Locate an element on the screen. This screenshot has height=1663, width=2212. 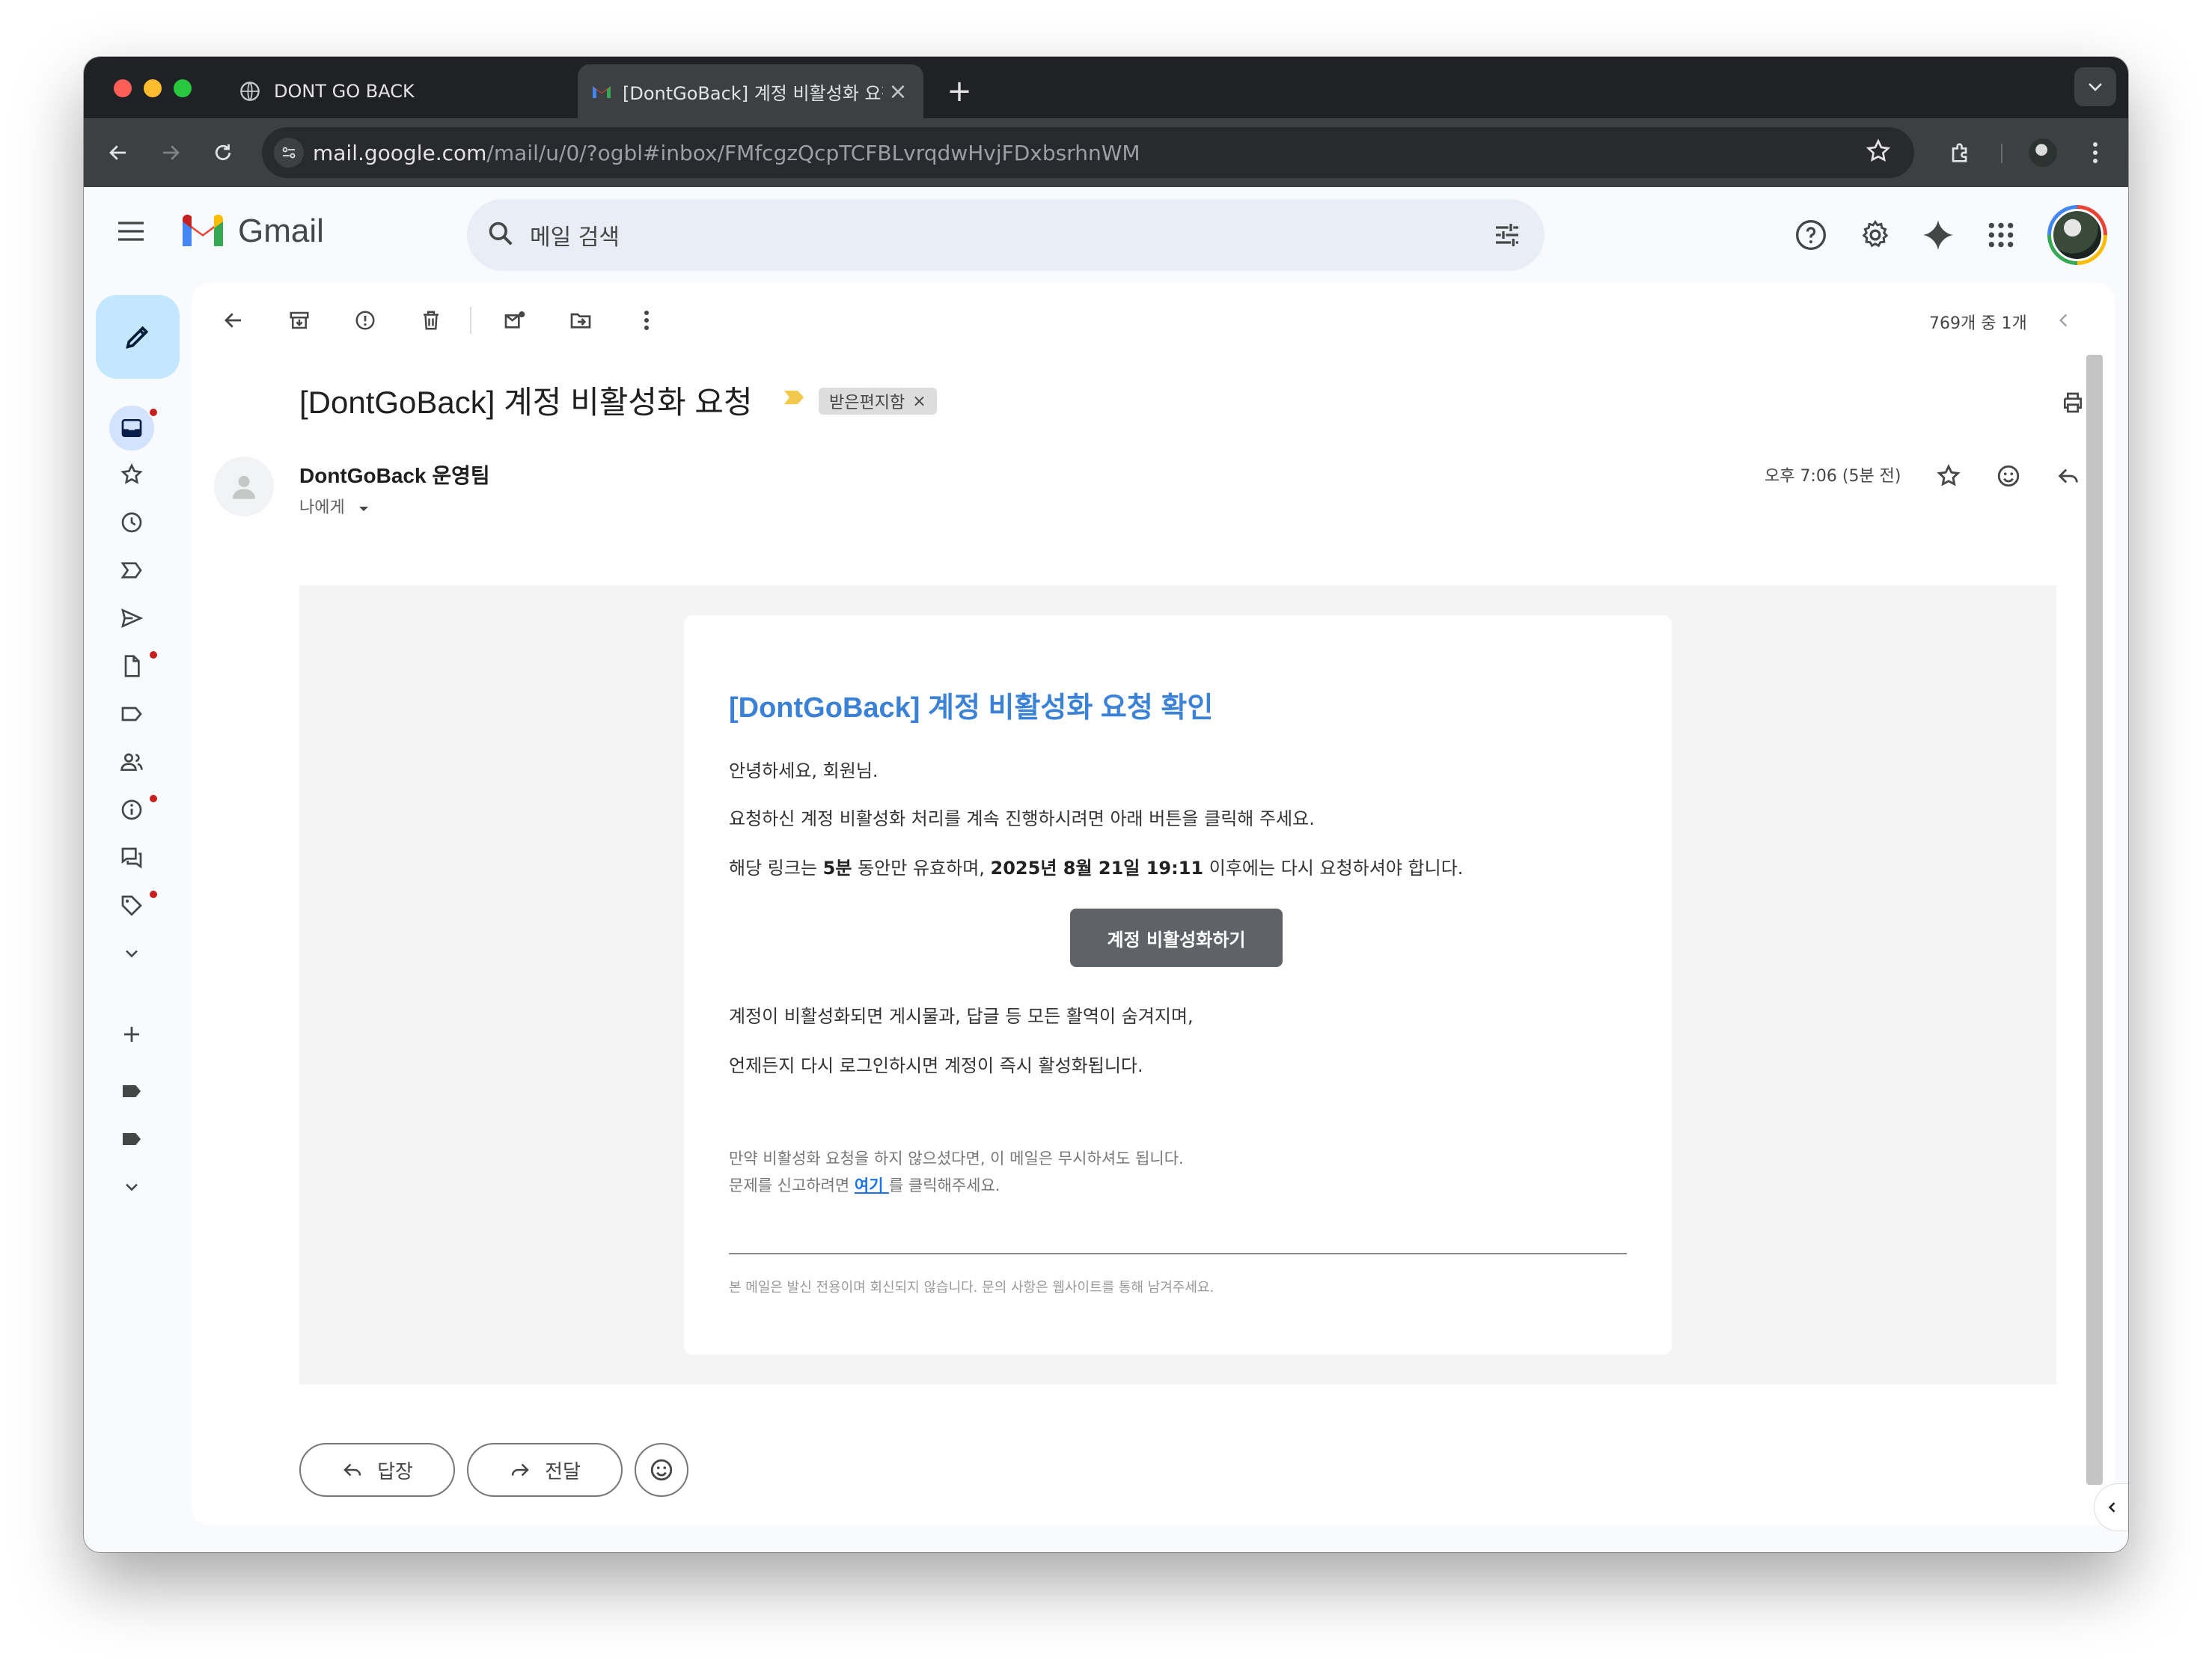
nav-snoozed is located at coordinates (132, 522).